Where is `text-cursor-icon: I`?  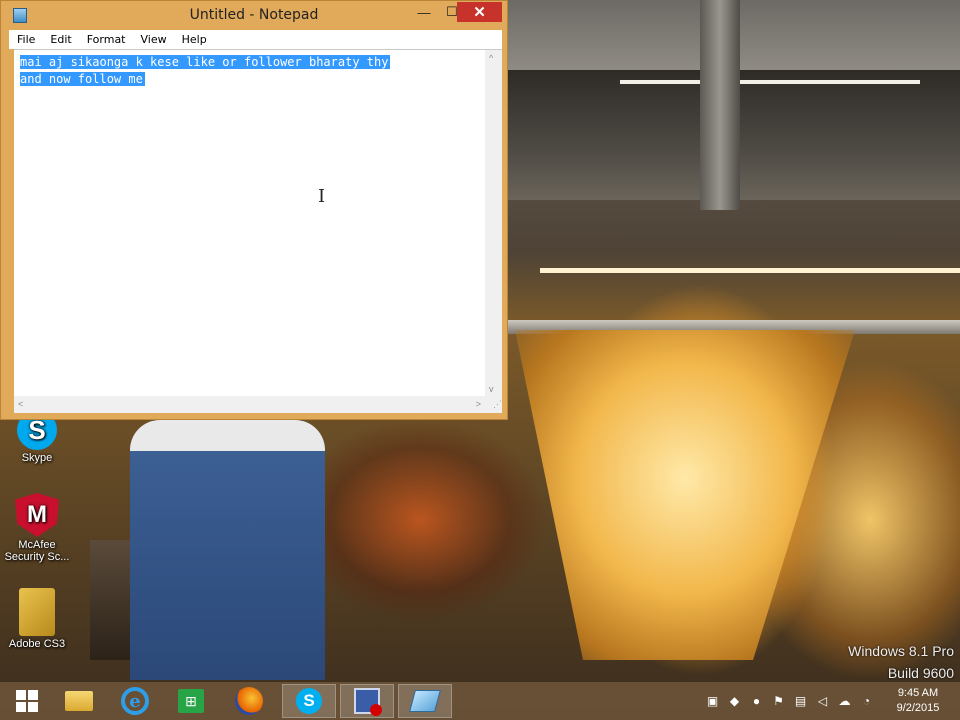 text-cursor-icon: I is located at coordinates (322, 196).